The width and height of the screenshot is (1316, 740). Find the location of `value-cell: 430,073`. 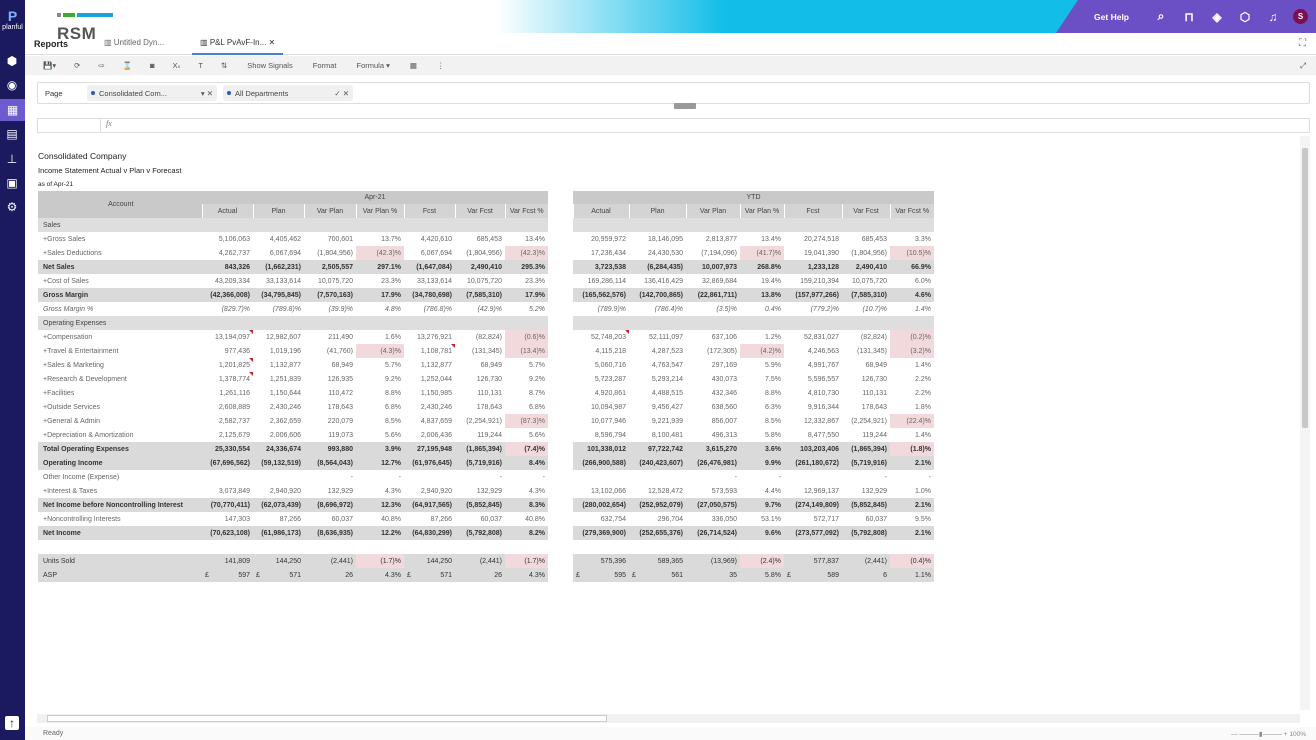

value-cell: 430,073 is located at coordinates (713, 379).